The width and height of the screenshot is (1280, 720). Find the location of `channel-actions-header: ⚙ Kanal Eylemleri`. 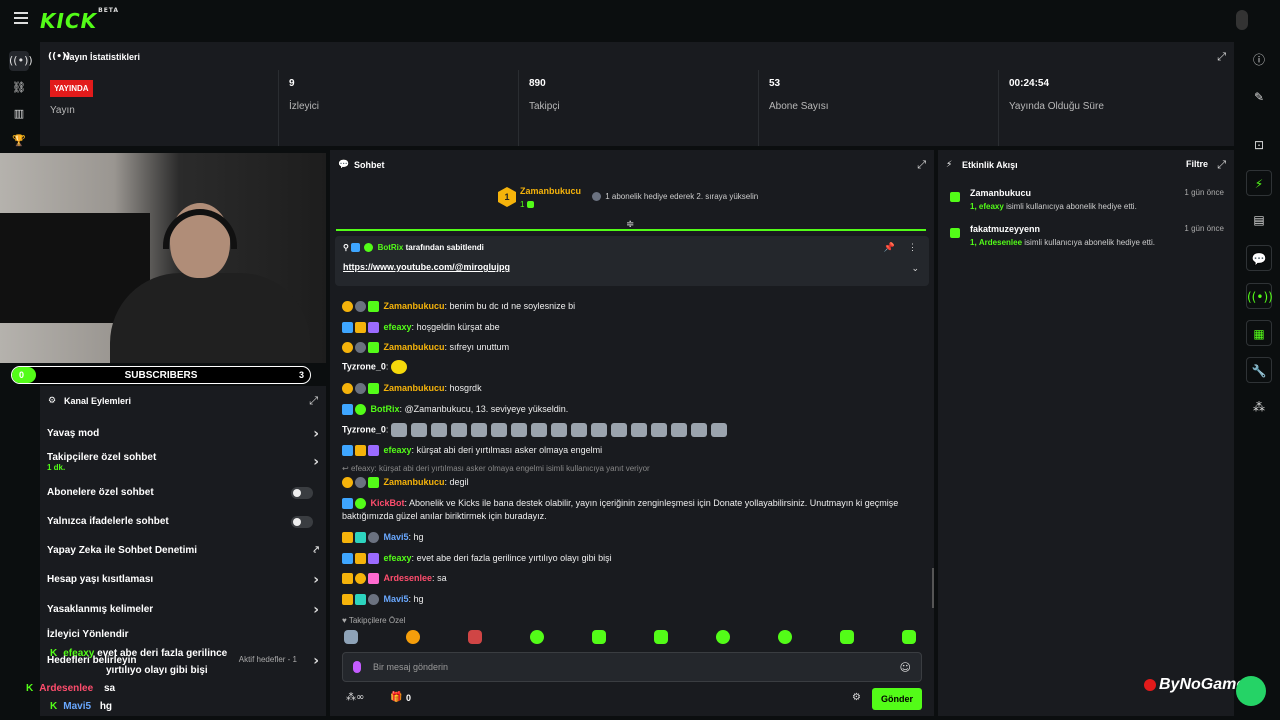

channel-actions-header: ⚙ Kanal Eylemleri is located at coordinates (183, 401).